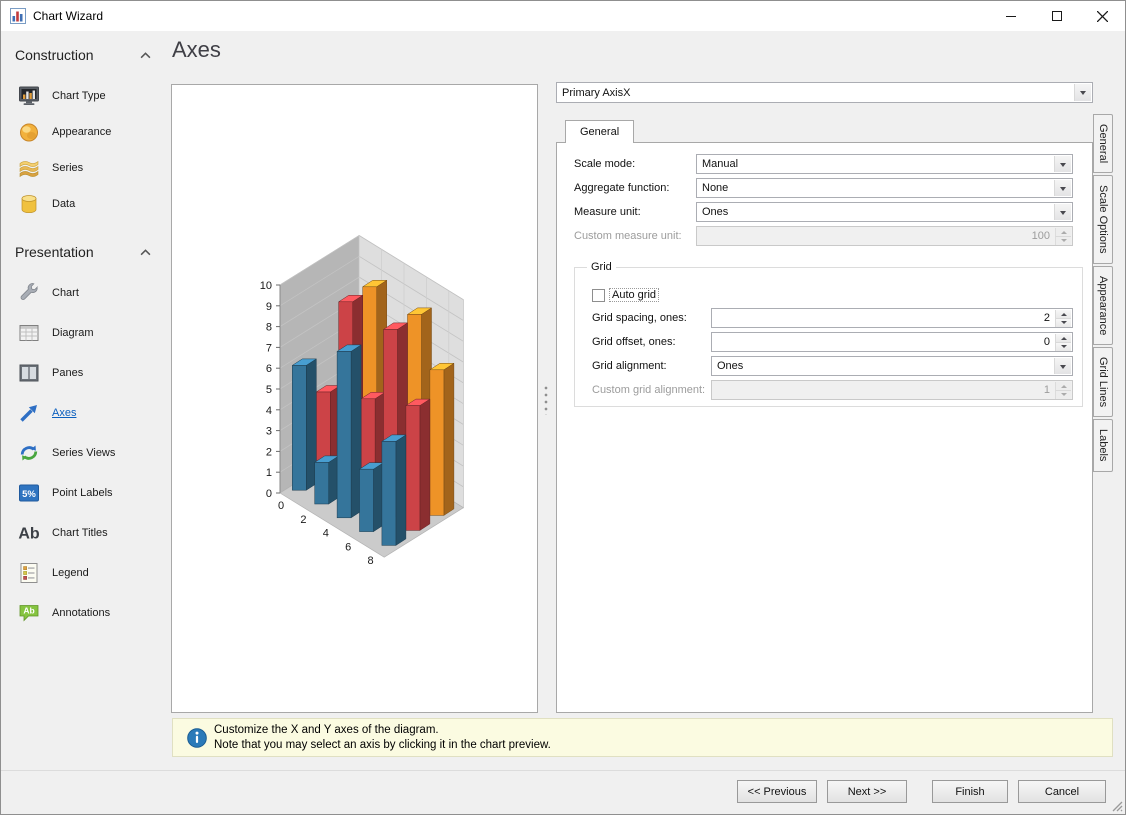 This screenshot has width=1126, height=815. What do you see at coordinates (87, 168) in the screenshot?
I see `sidebar-item-series: Series` at bounding box center [87, 168].